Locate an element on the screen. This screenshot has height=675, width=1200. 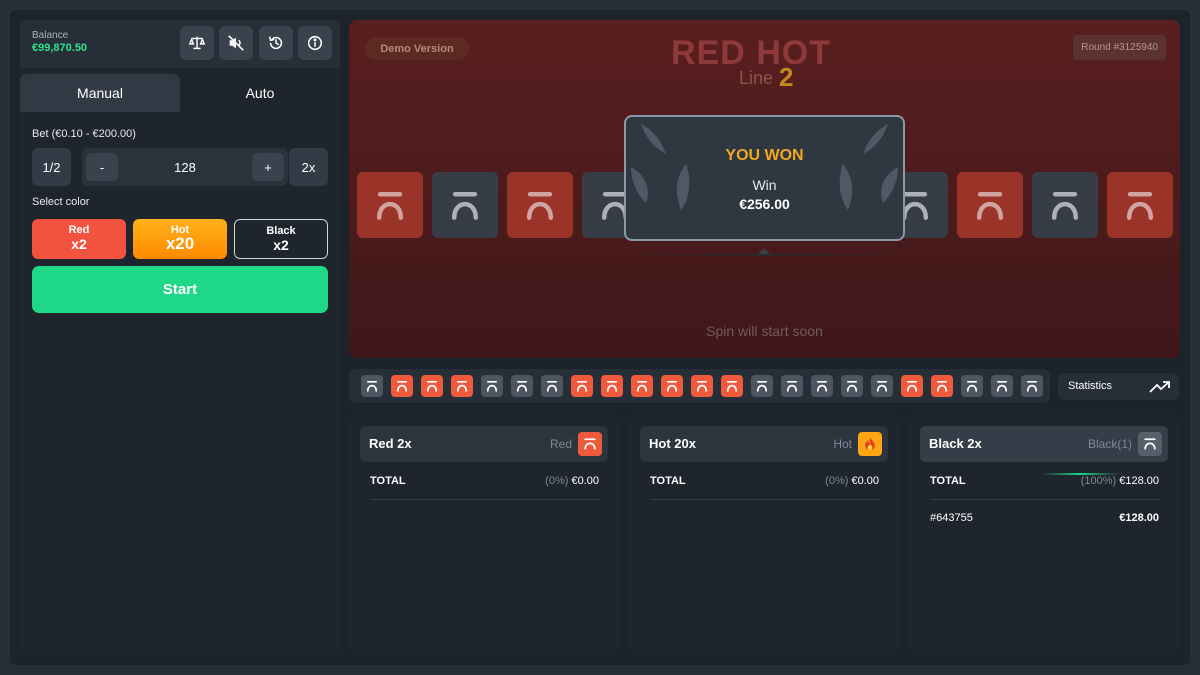
tab-auto: Auto is located at coordinates (260, 93).